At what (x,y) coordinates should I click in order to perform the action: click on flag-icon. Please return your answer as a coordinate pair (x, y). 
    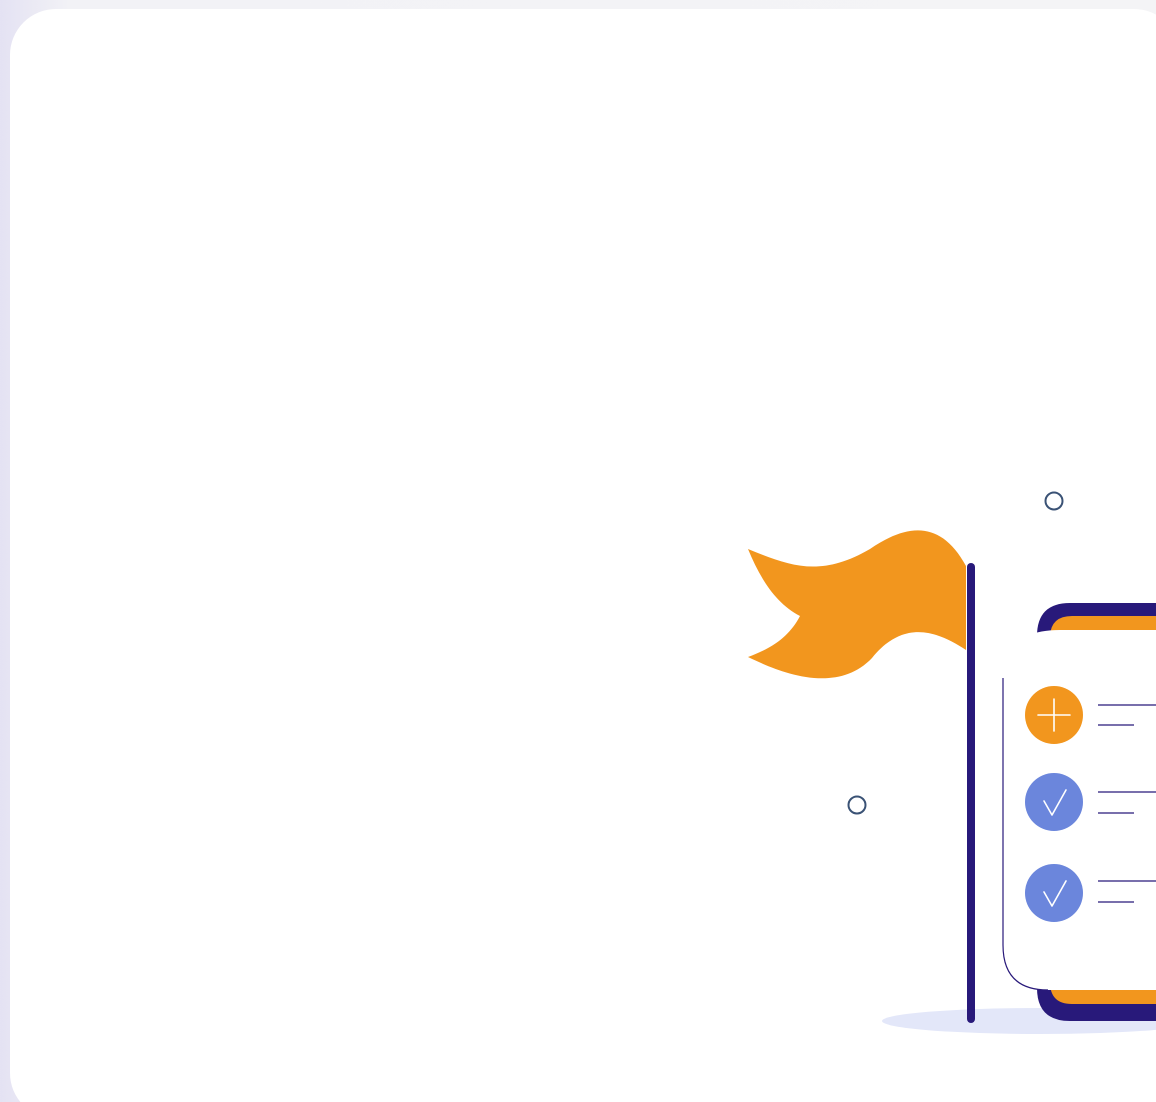
    Looking at the image, I should click on (857, 604).